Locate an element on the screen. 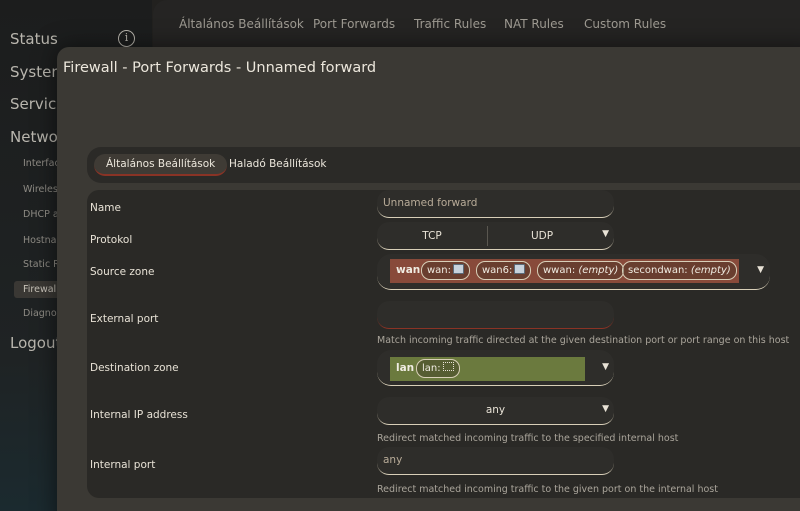 This screenshot has height=511, width=800. name-input: Unnamed forward is located at coordinates (495, 204).